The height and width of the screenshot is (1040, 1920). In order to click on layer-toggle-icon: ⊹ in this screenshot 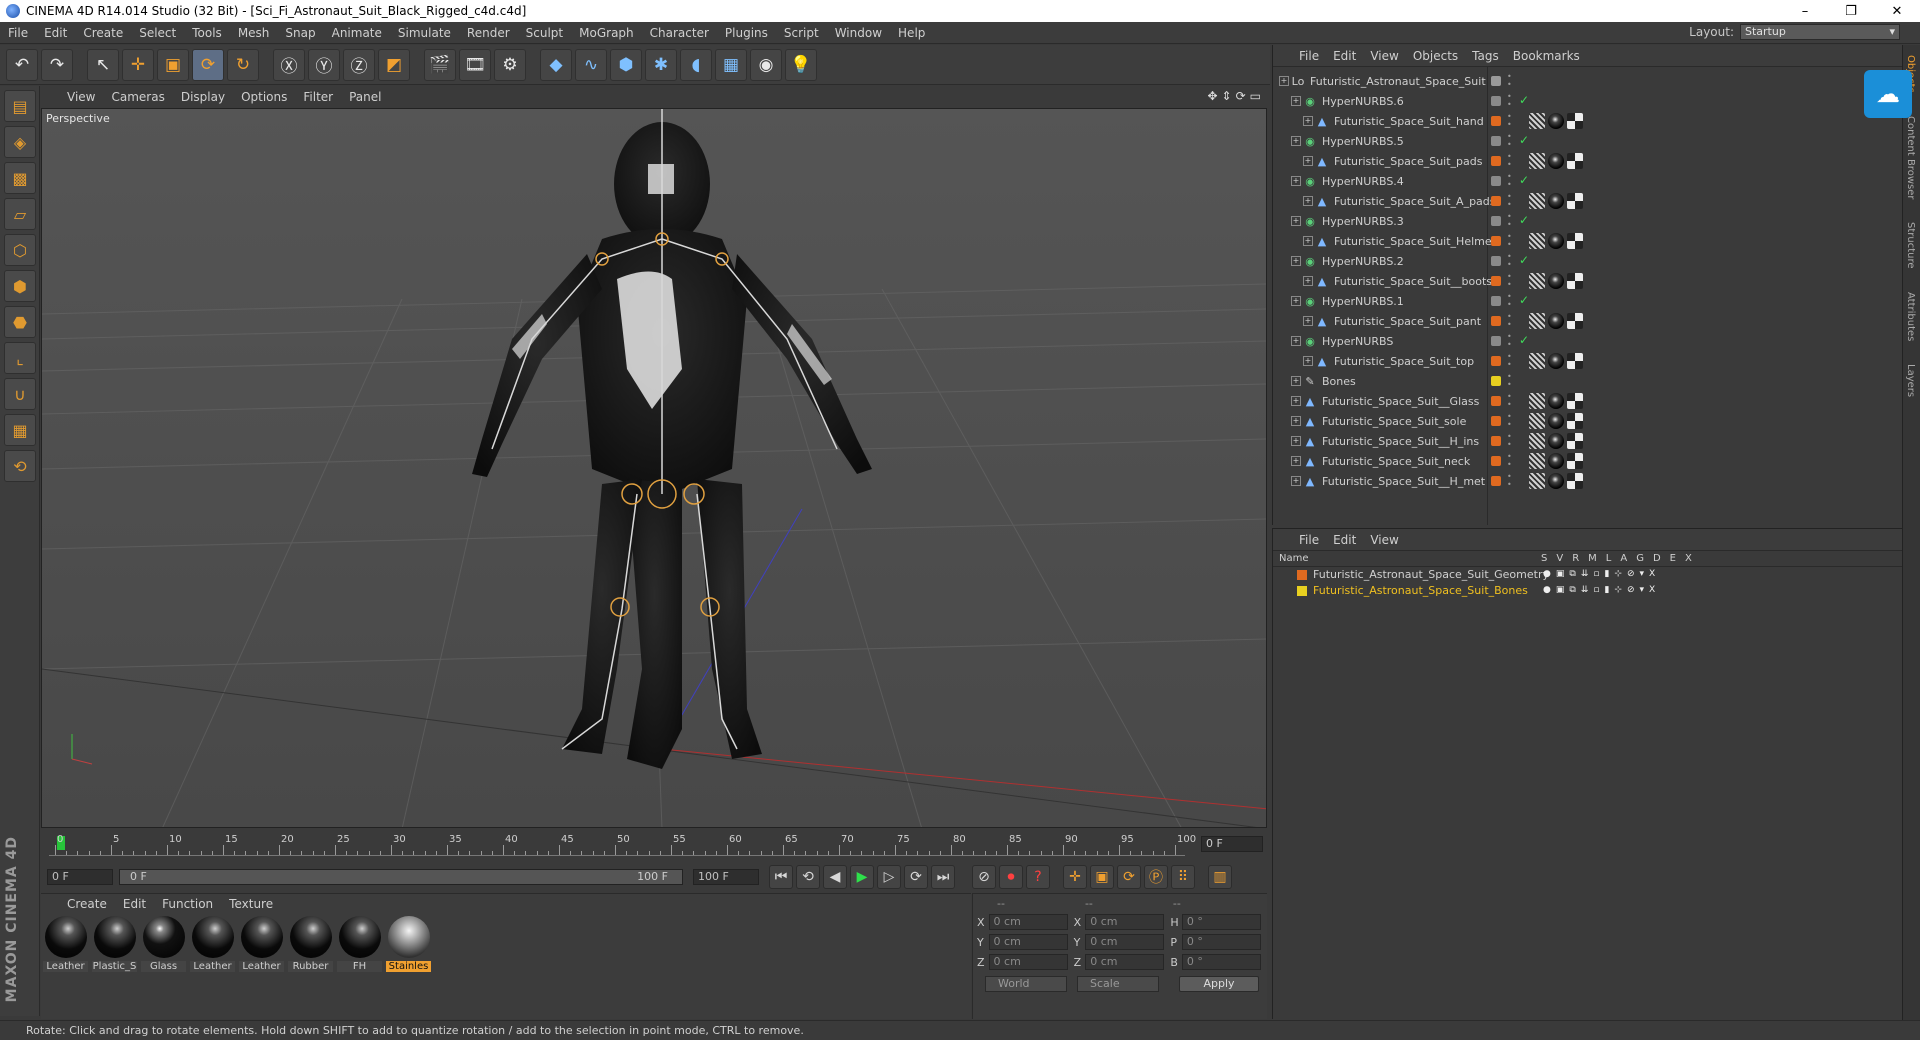, I will do `click(1618, 590)`.